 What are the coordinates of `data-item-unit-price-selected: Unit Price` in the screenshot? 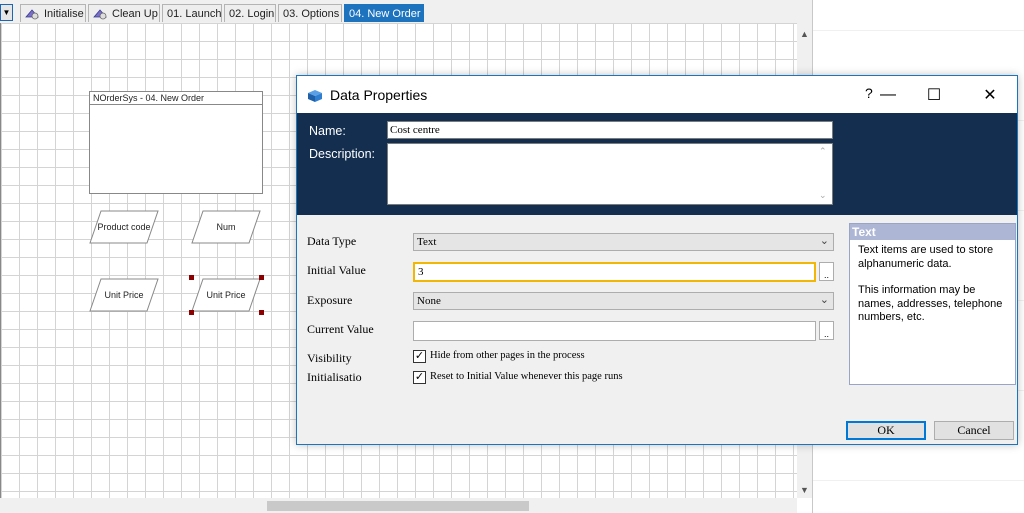 It's located at (226, 295).